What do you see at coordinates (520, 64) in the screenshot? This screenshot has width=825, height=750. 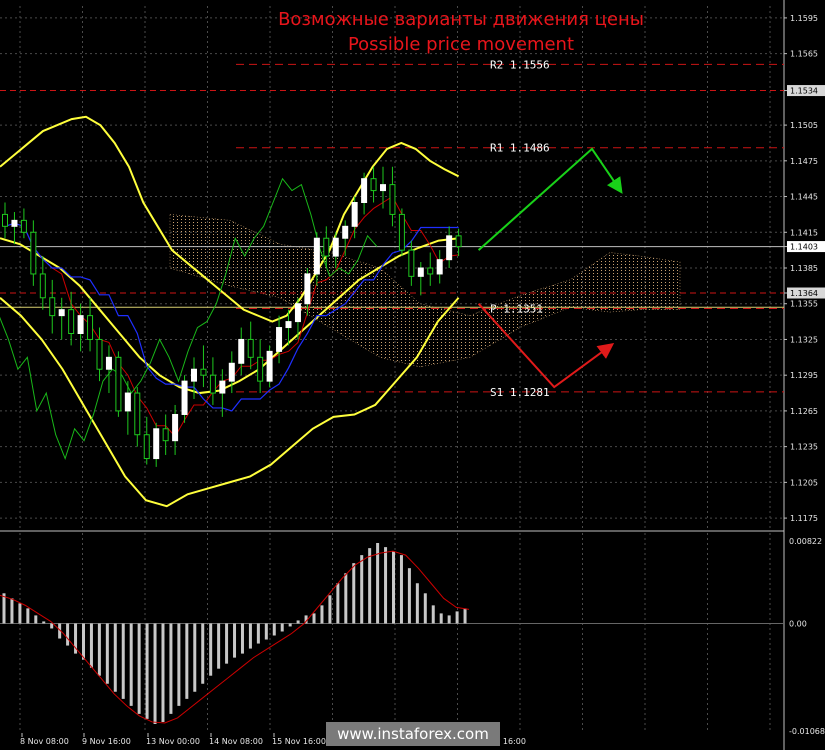 I see `pivot-label-r2: R2 1.1556` at bounding box center [520, 64].